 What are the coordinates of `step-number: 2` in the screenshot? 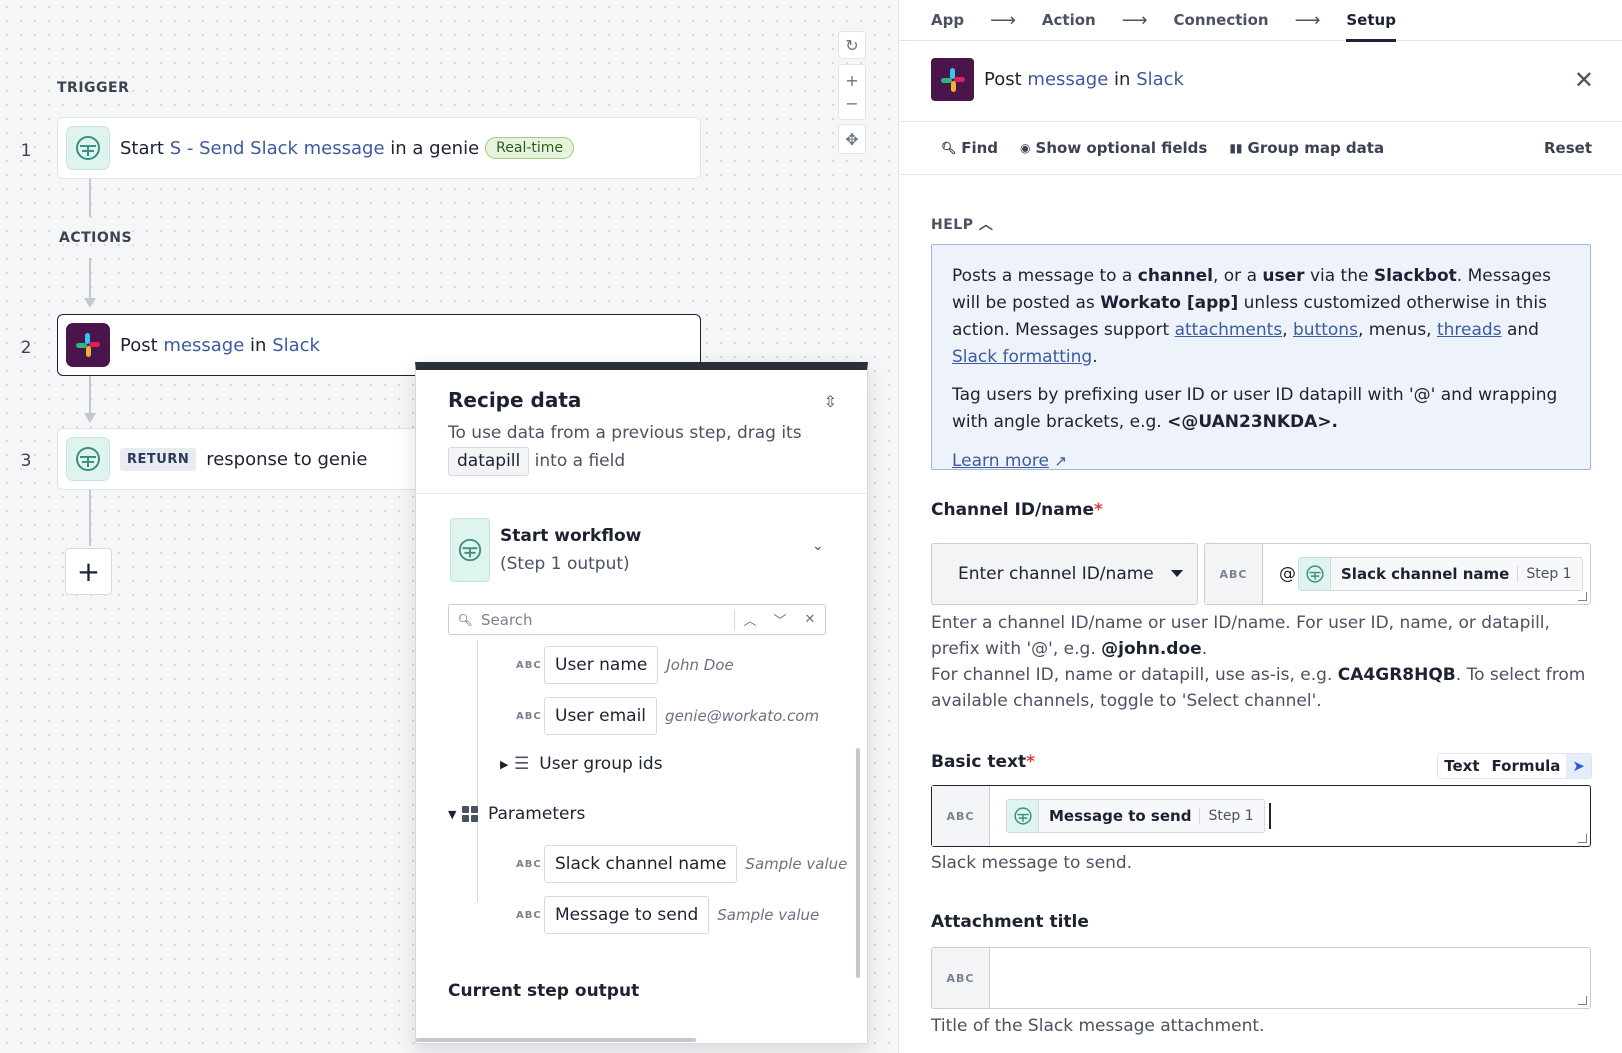 It's located at (26, 348).